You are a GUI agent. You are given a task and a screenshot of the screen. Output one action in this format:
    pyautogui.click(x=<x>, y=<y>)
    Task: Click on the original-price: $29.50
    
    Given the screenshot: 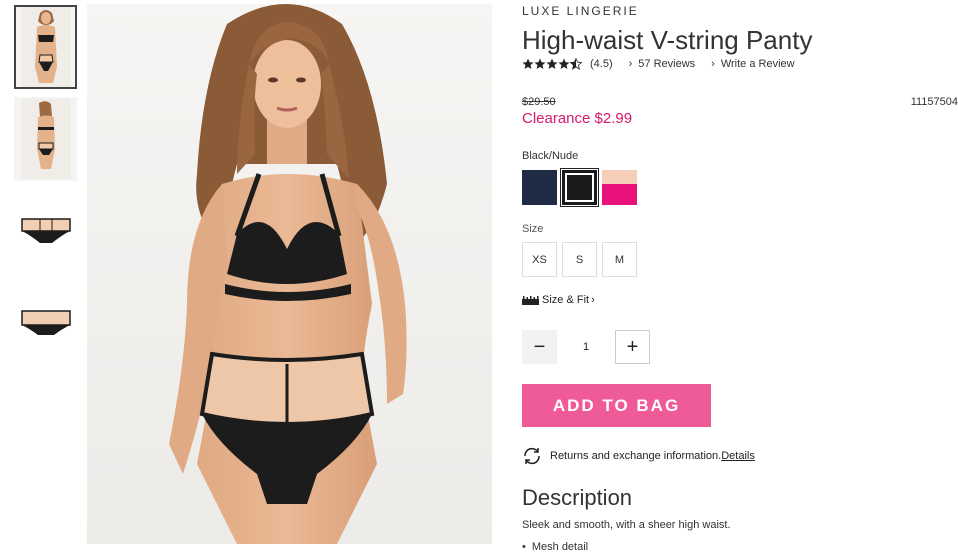 What is the action you would take?
    pyautogui.click(x=539, y=102)
    